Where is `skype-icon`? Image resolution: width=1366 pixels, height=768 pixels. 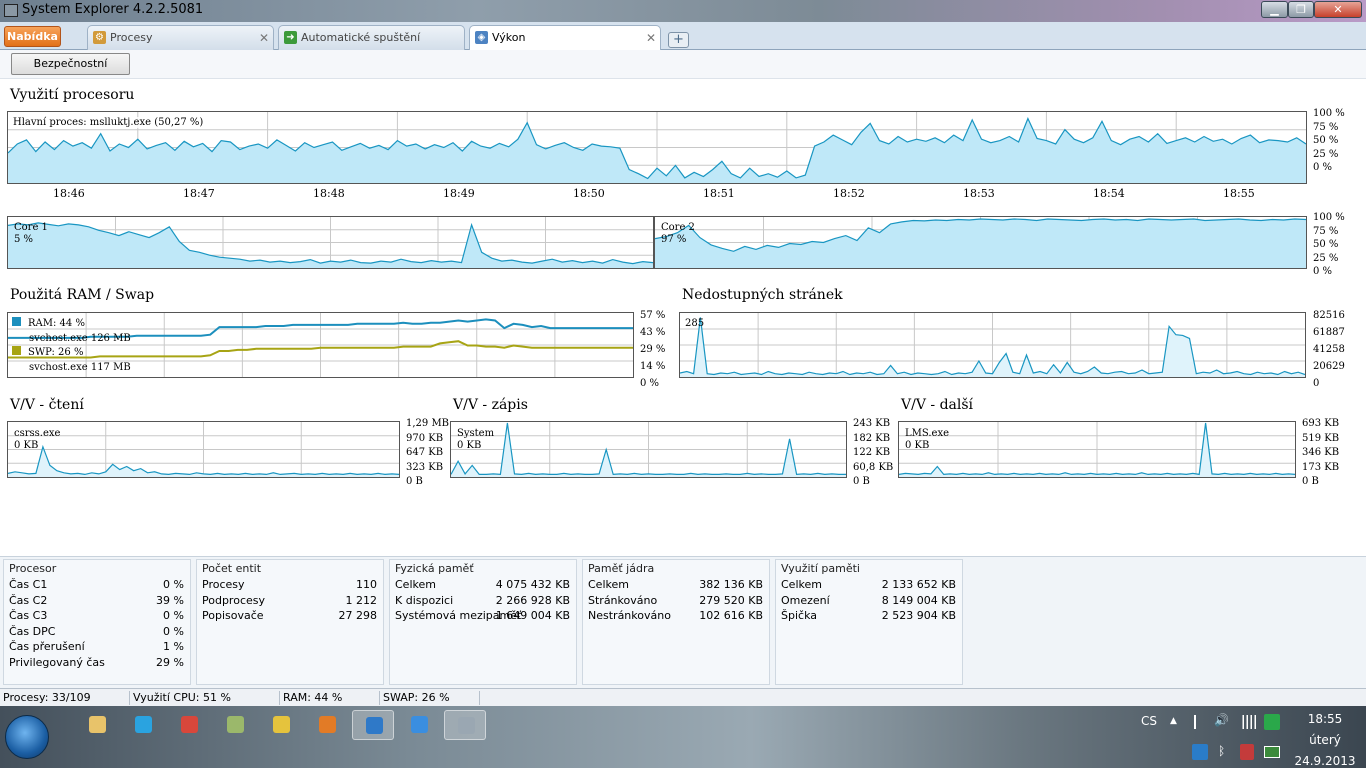
skype-icon is located at coordinates (143, 724).